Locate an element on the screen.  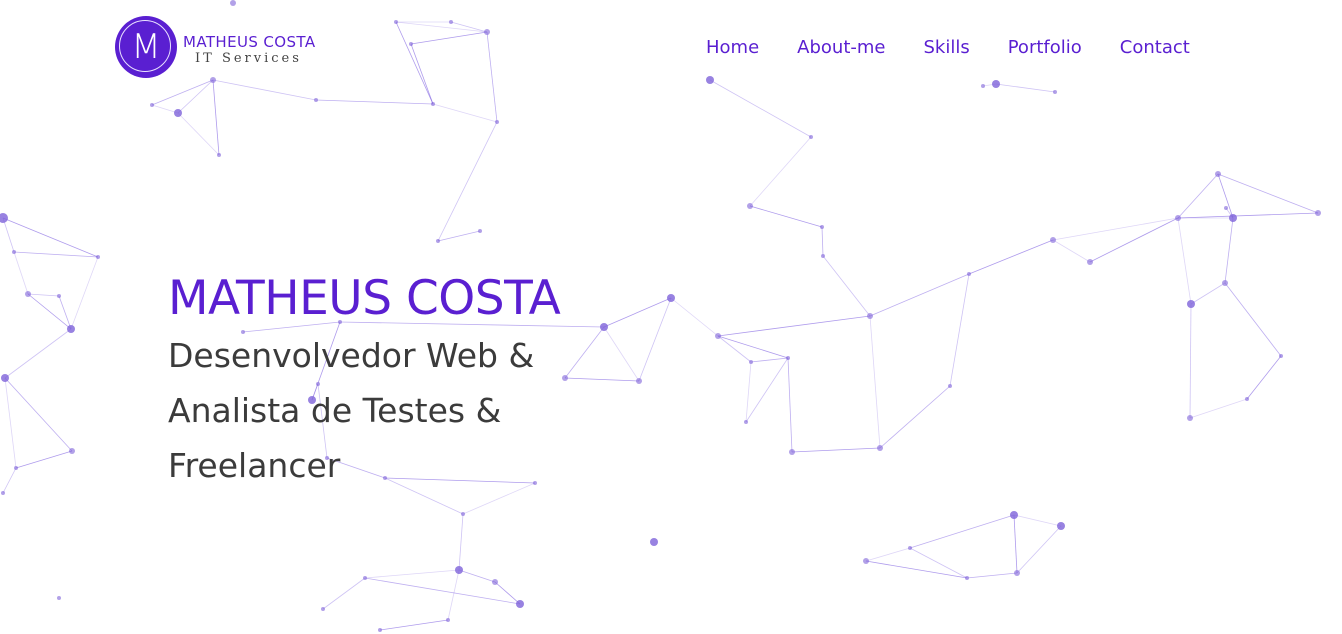
brand-logo: M MATHEUS COSTA IT Services is located at coordinates (215, 47).